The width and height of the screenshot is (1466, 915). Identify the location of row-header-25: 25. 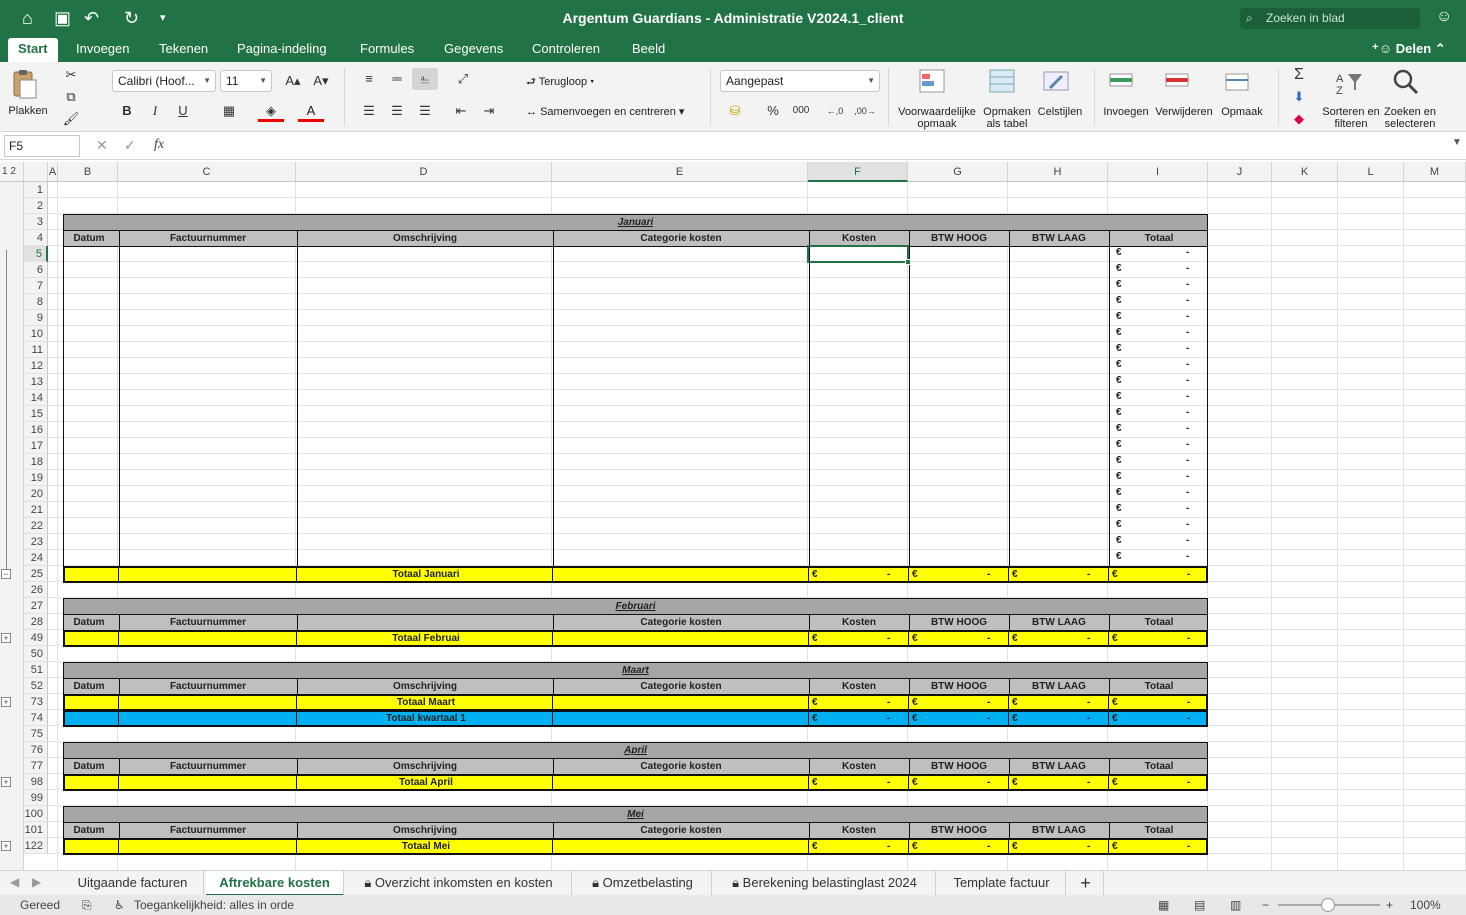
(36, 574).